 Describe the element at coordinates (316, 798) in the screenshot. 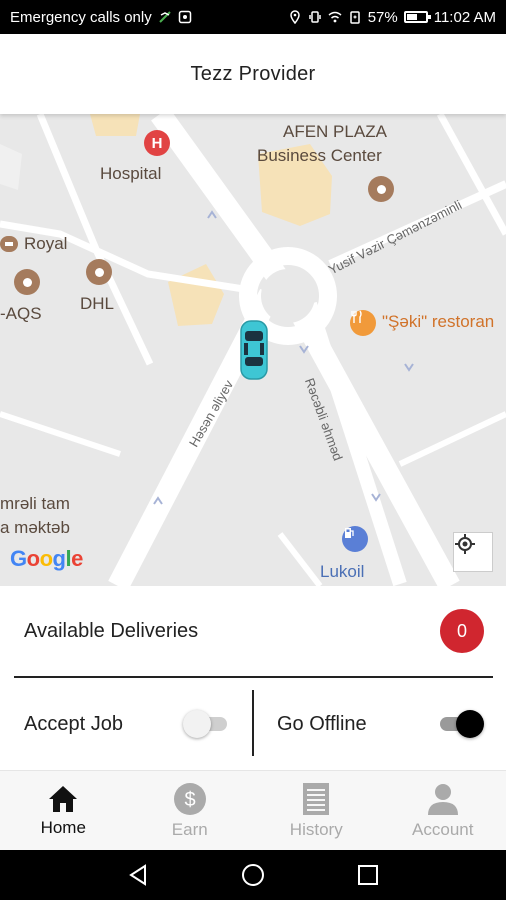

I see `history-icon` at that location.